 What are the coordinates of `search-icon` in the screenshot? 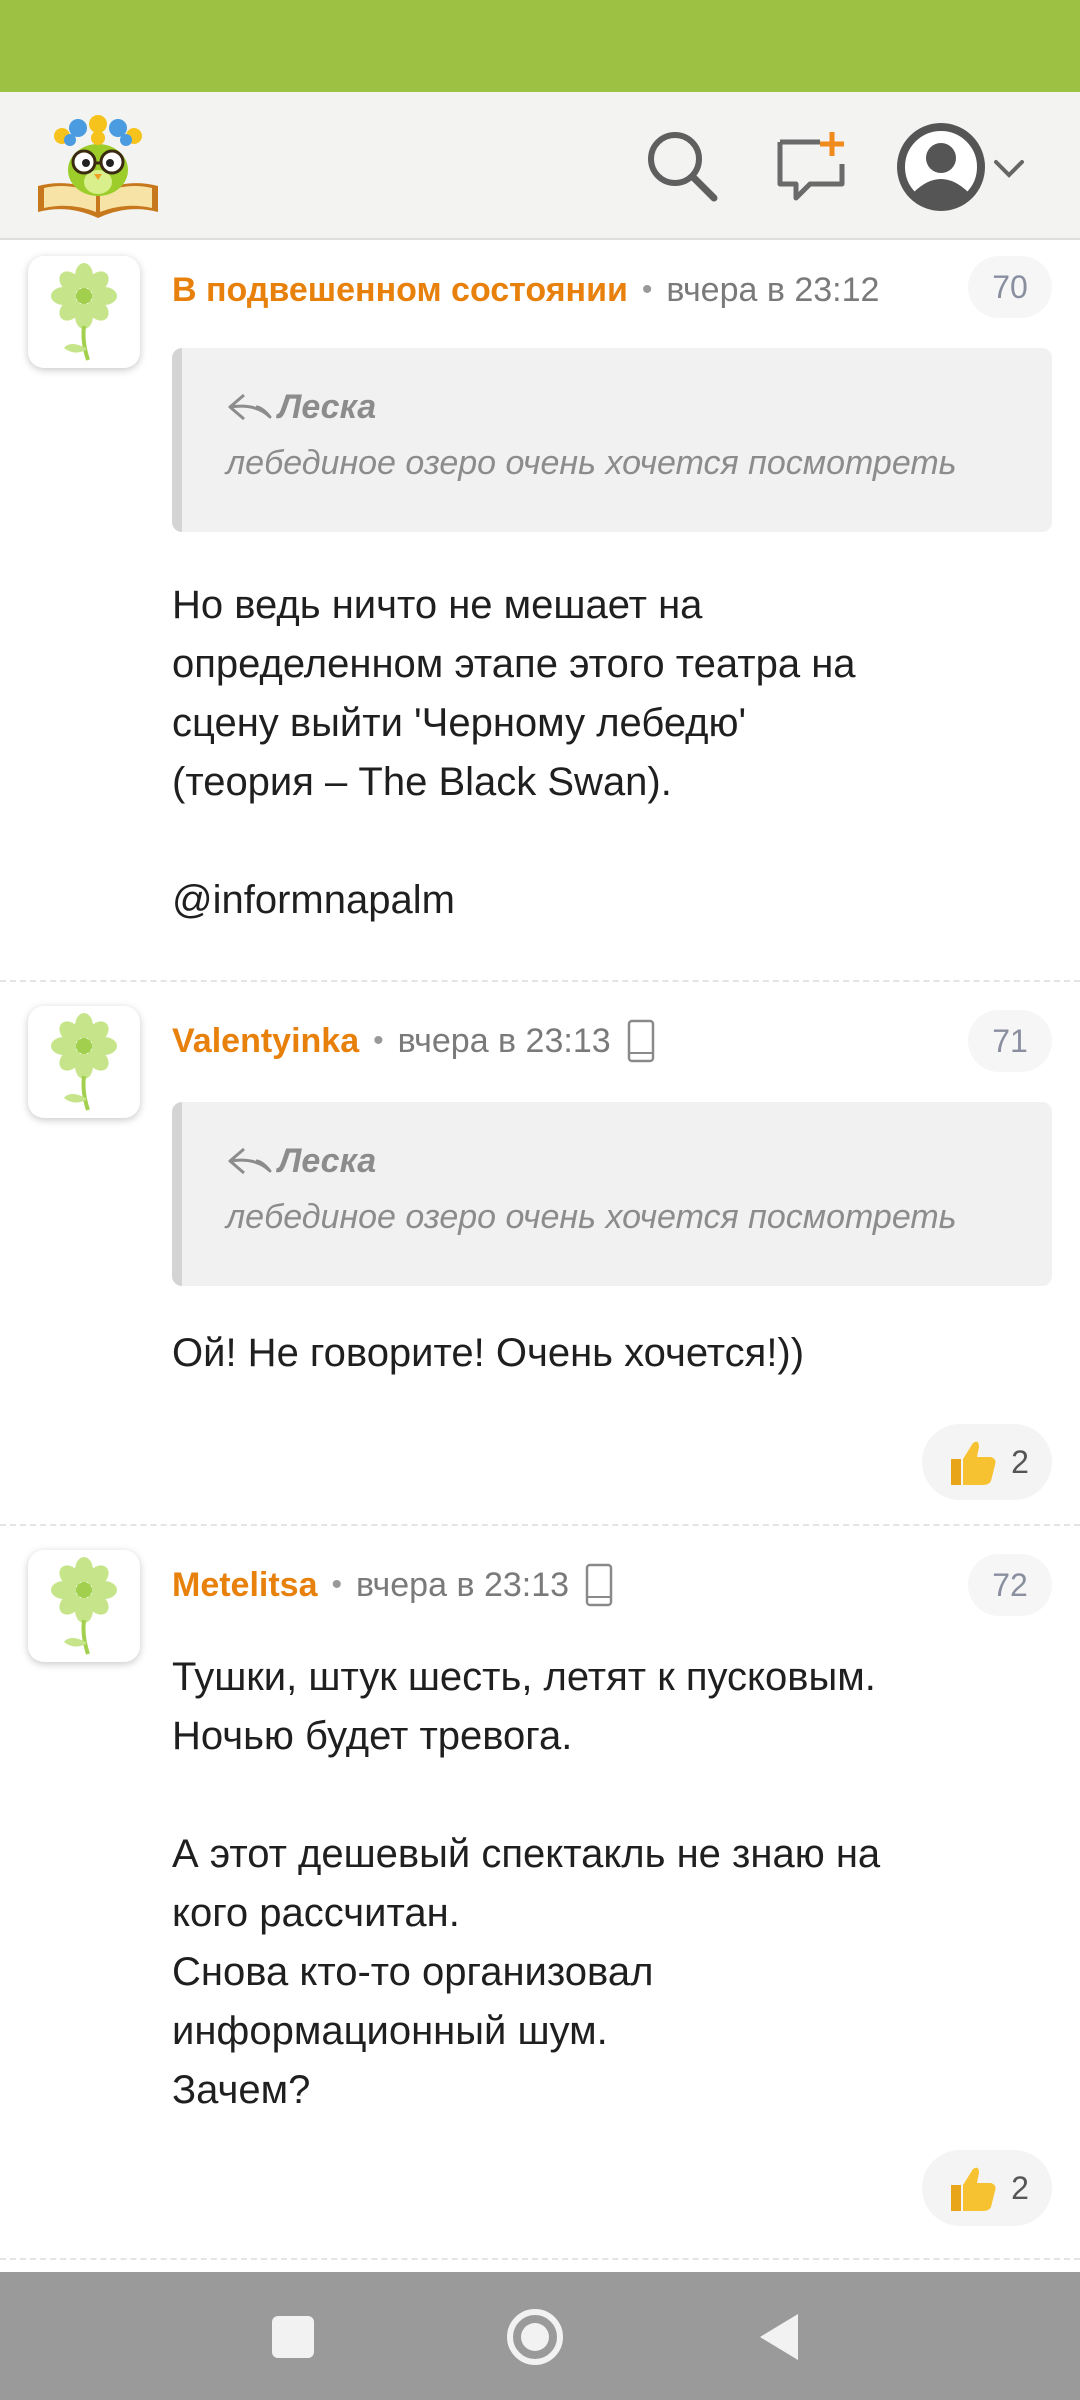 It's located at (682, 166).